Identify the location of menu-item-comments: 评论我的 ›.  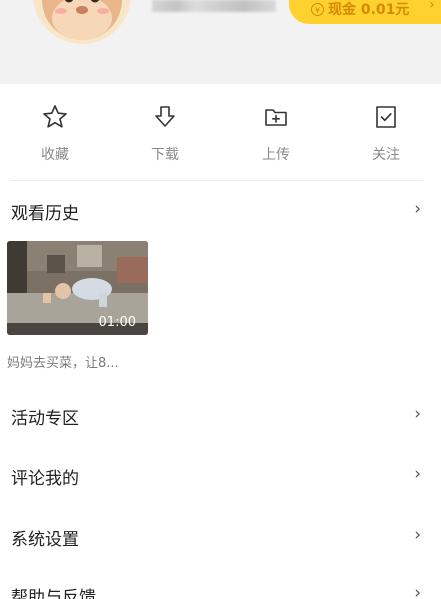
(220, 476).